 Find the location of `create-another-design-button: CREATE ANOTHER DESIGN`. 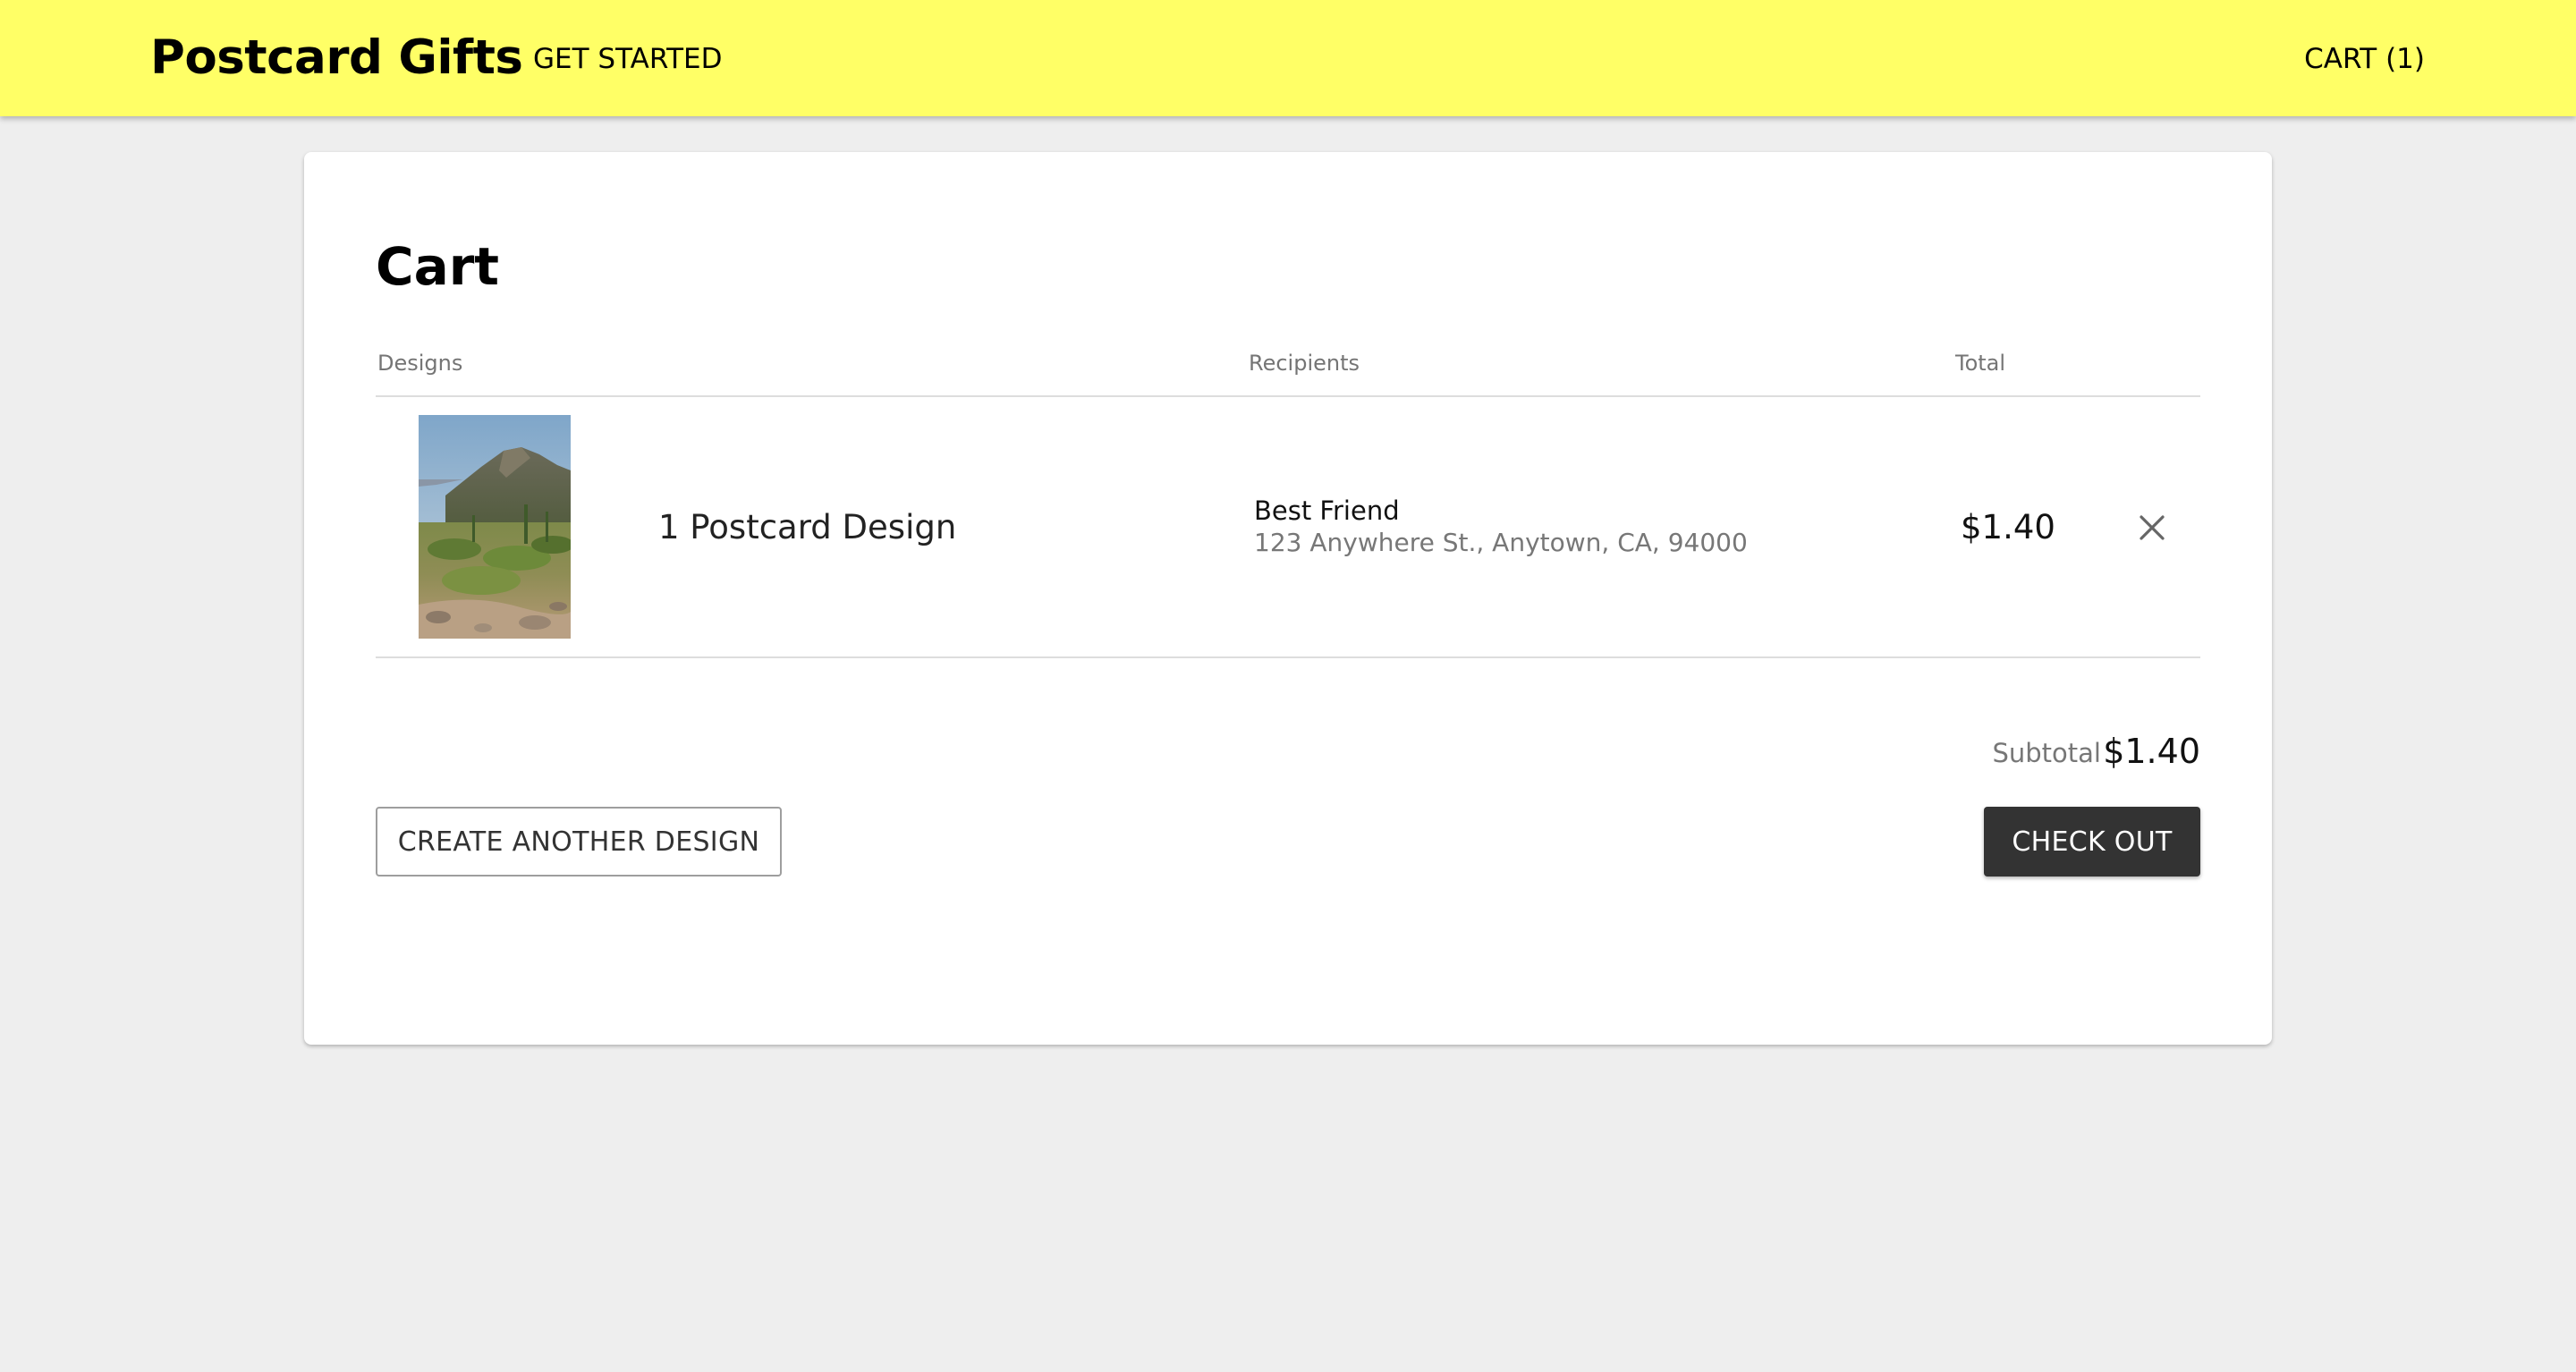

create-another-design-button: CREATE ANOTHER DESIGN is located at coordinates (579, 842).